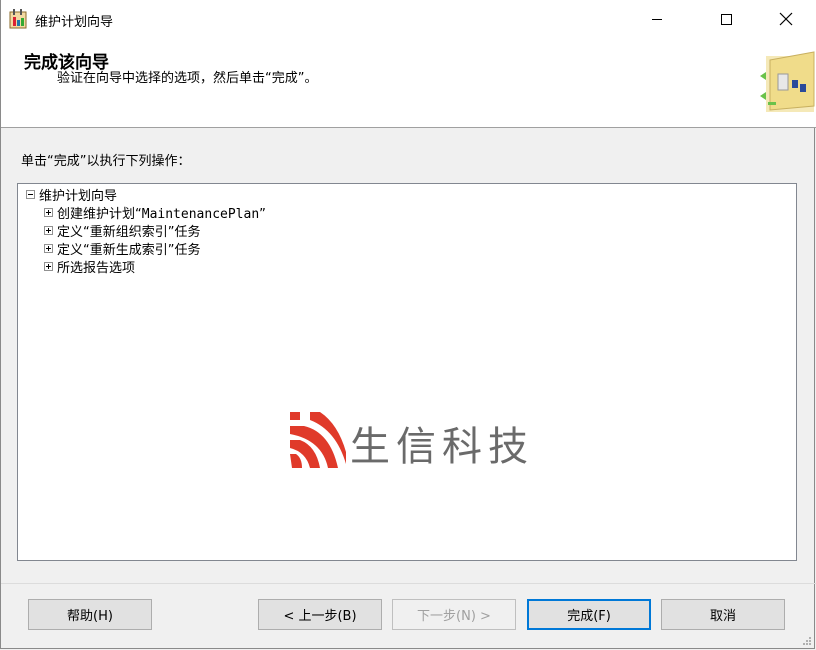  I want to click on tree-node-label: 定义“重新生成索引”任务, so click(129, 250).